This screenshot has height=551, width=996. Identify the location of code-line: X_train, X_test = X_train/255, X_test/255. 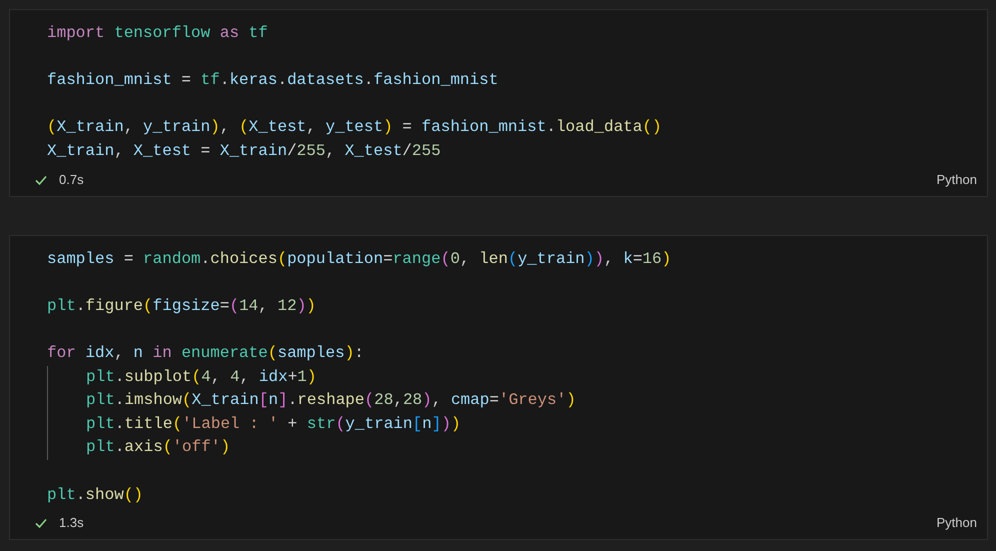
(244, 151).